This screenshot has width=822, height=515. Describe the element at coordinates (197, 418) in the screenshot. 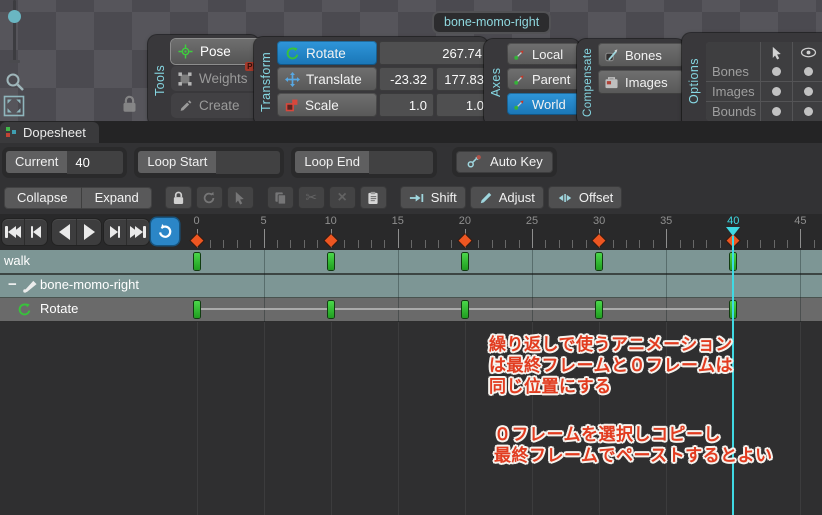

I see `bottom-gridline` at that location.